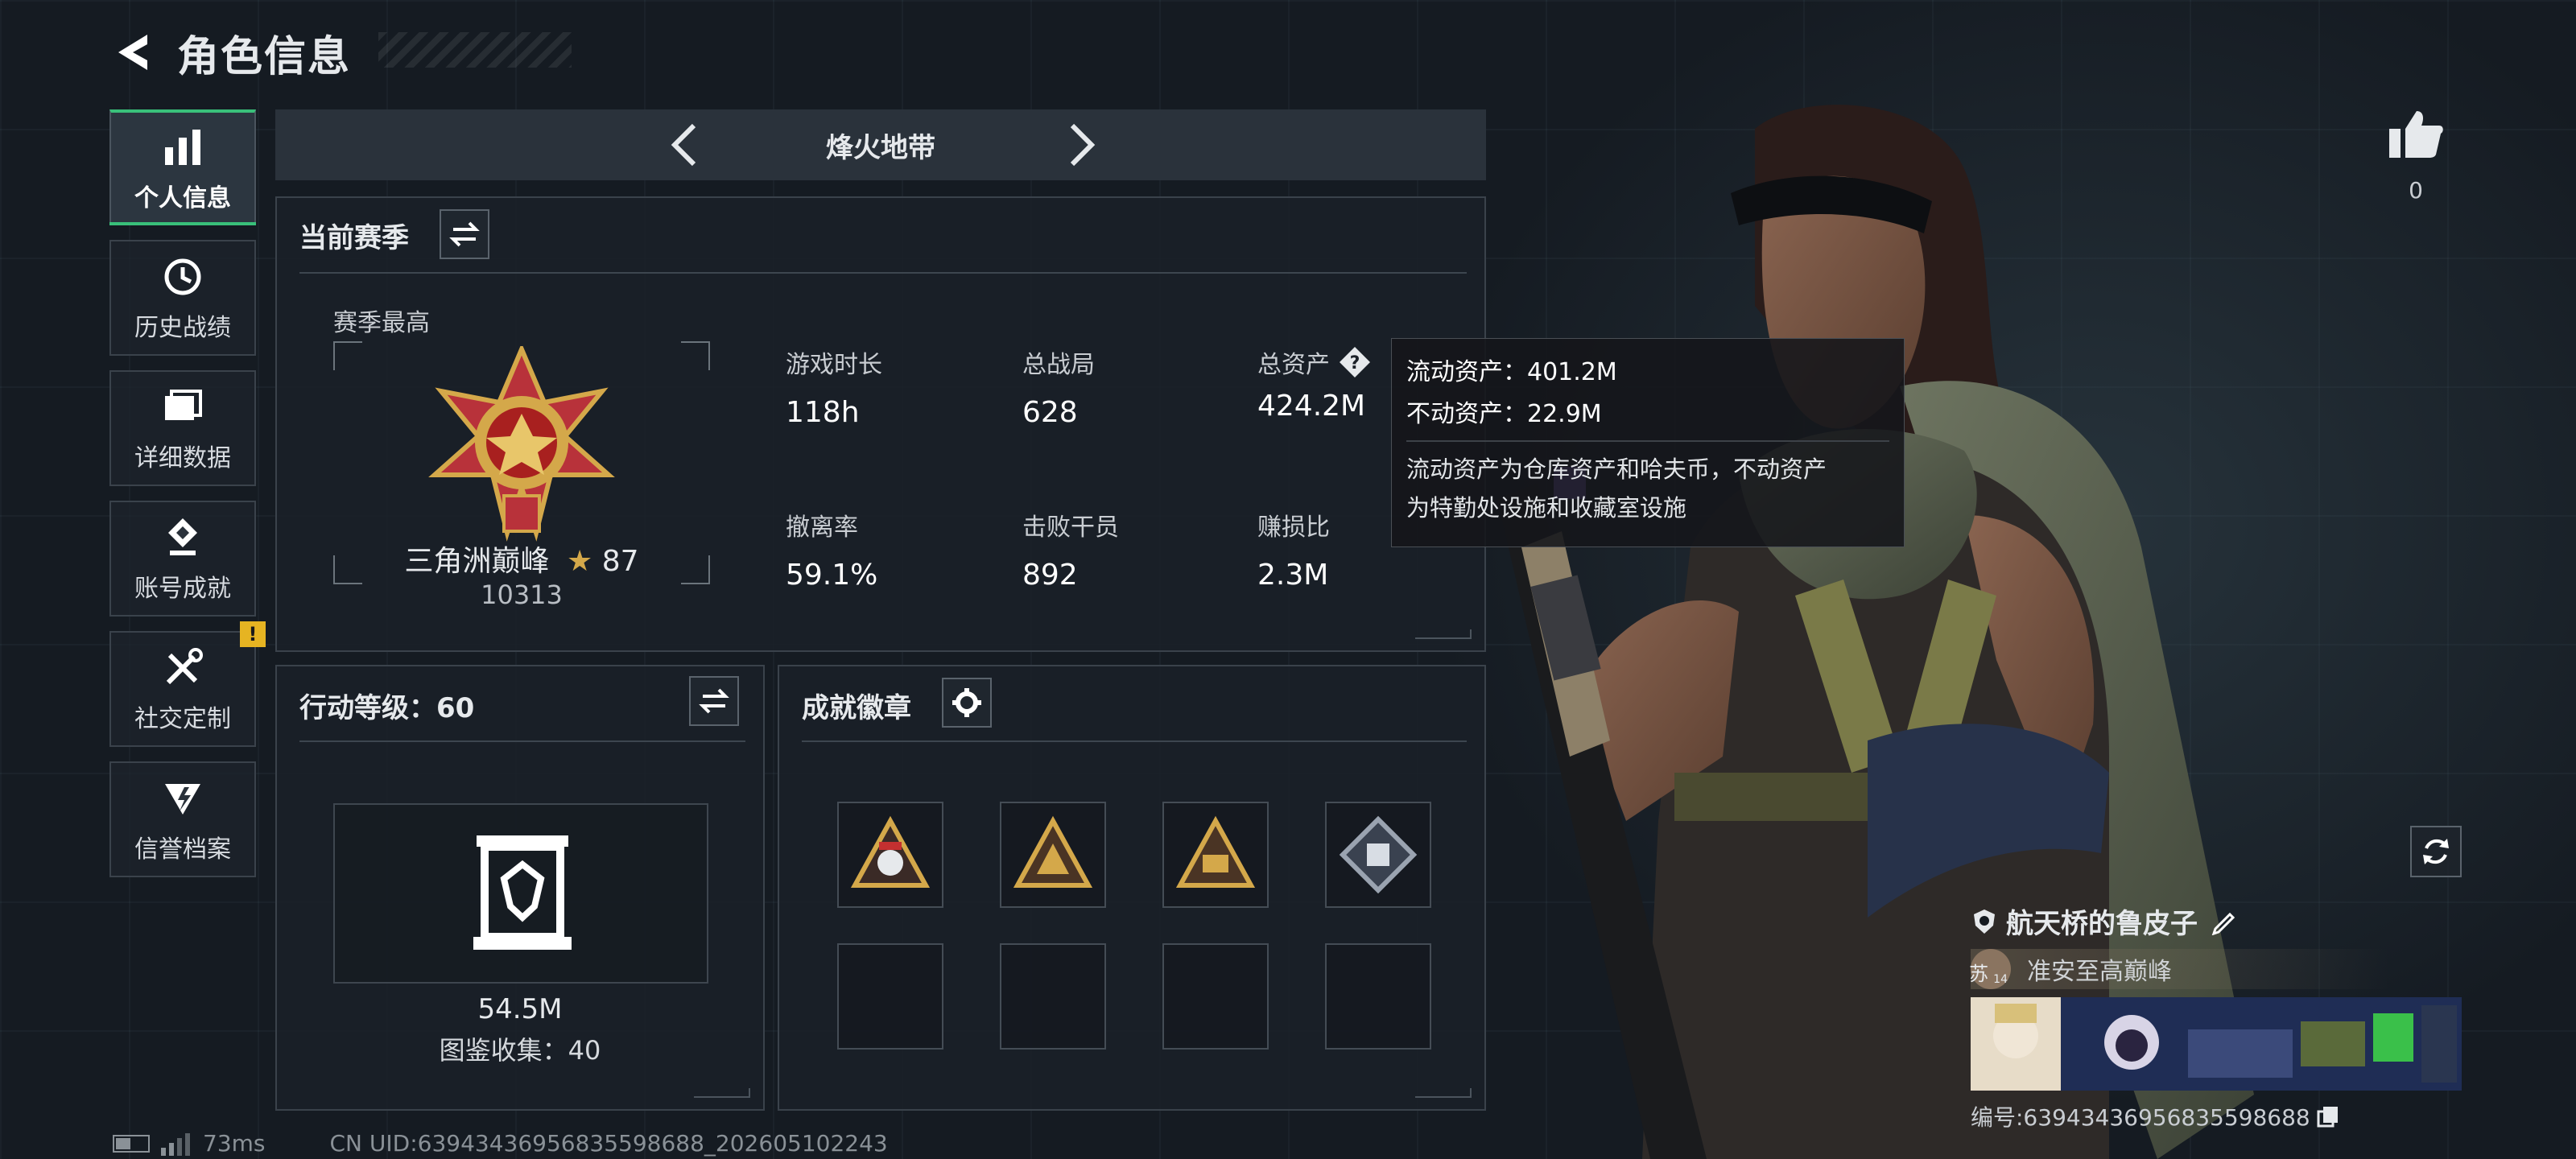 The image size is (2576, 1159). Describe the element at coordinates (182, 458) in the screenshot. I see `sidebar-item-label: 详细数据` at that location.